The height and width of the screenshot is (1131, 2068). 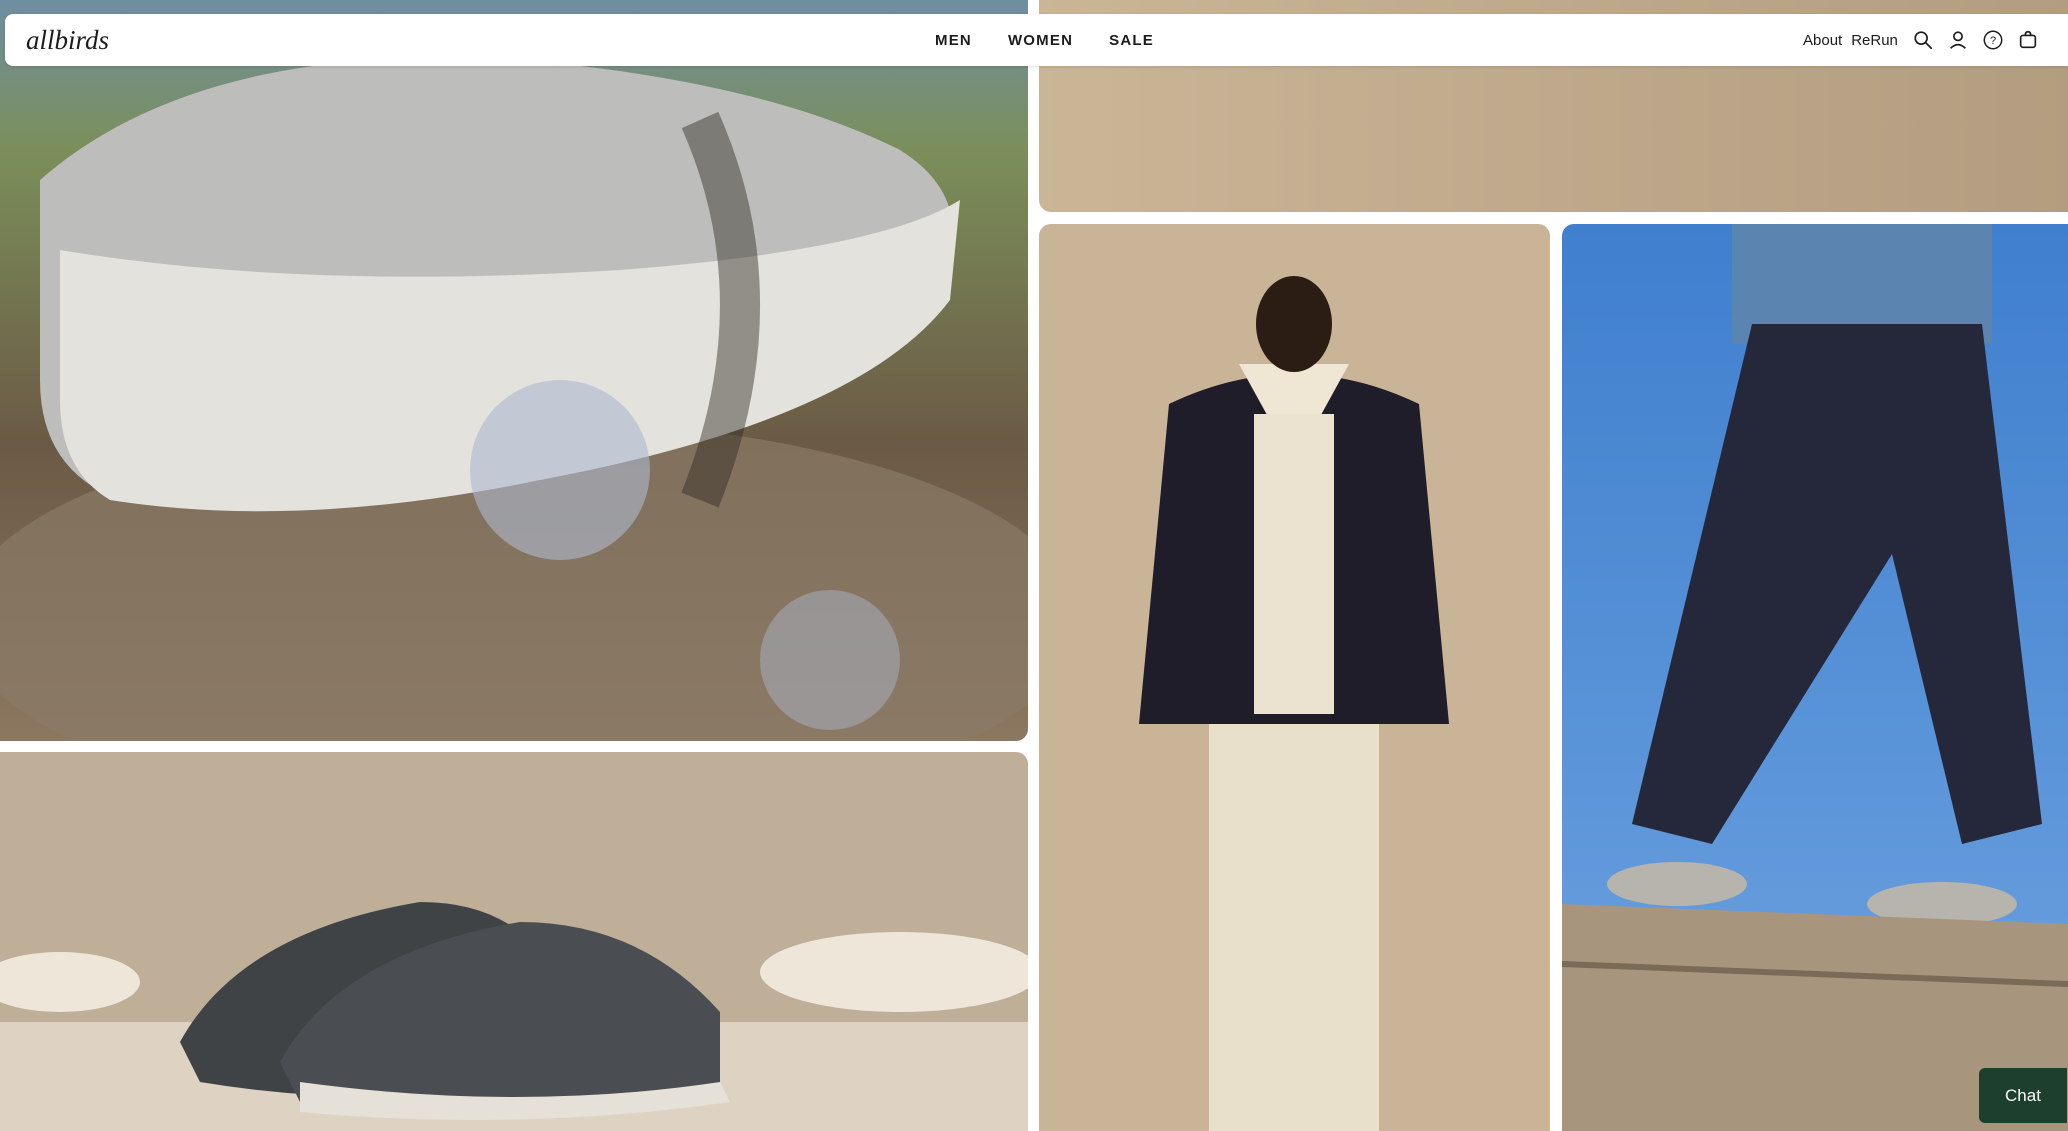 What do you see at coordinates (1822, 40) in the screenshot?
I see `nav-about: About` at bounding box center [1822, 40].